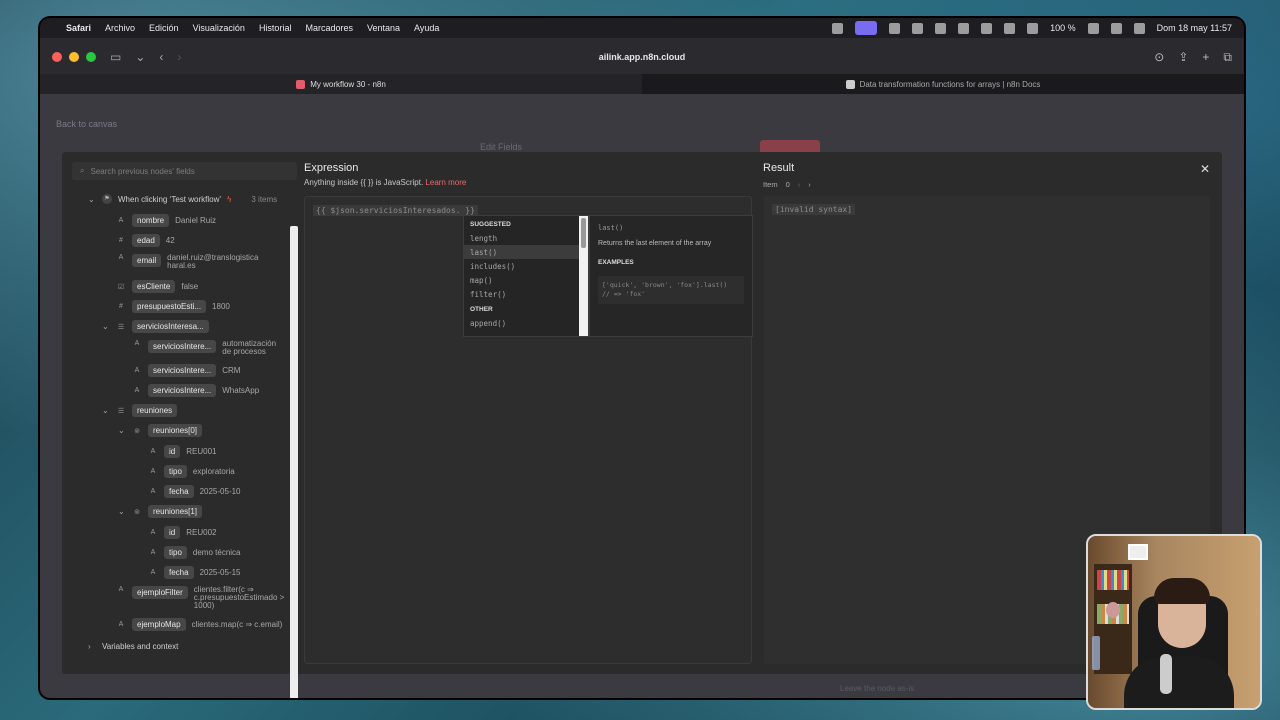  What do you see at coordinates (175, 430) in the screenshot?
I see `field-name: reuniones[0]` at bounding box center [175, 430].